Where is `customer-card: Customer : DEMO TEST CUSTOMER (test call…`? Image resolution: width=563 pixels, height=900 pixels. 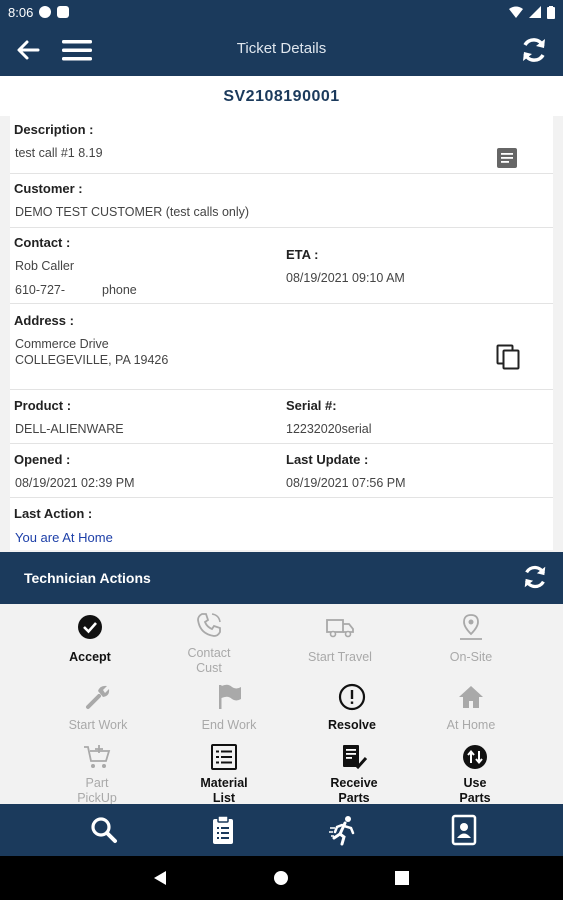
customer-card: Customer : DEMO TEST CUSTOMER (test call… is located at coordinates (281, 201).